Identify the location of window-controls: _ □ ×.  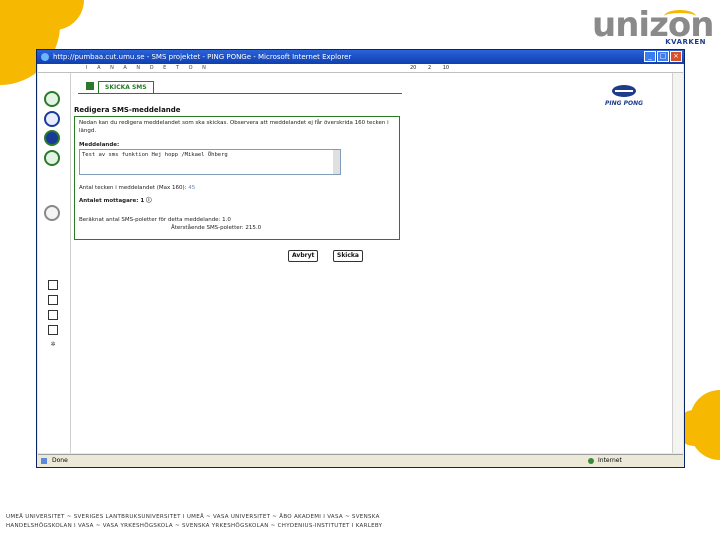
(663, 56).